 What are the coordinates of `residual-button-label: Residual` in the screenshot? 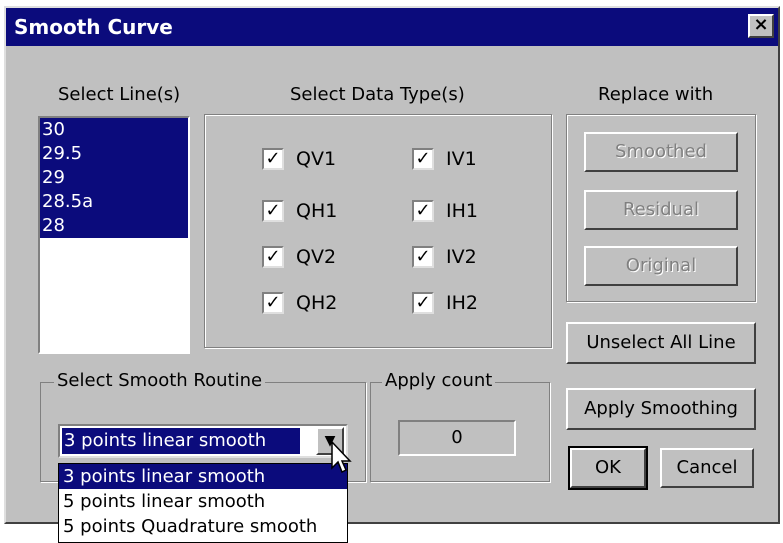 It's located at (661, 209).